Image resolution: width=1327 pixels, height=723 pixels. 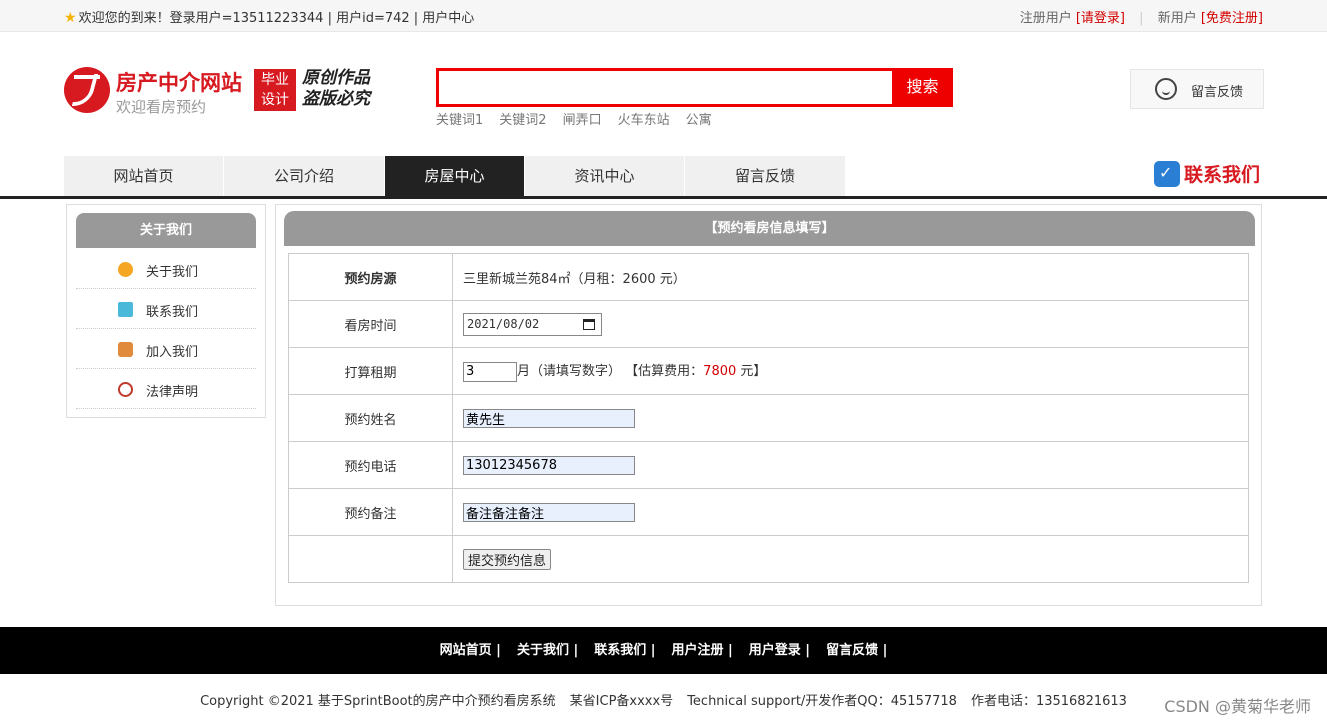 What do you see at coordinates (1141, 18) in the screenshot?
I see `account-links: 注册用户 [请登录] | 新用户 [免费注册]` at bounding box center [1141, 18].